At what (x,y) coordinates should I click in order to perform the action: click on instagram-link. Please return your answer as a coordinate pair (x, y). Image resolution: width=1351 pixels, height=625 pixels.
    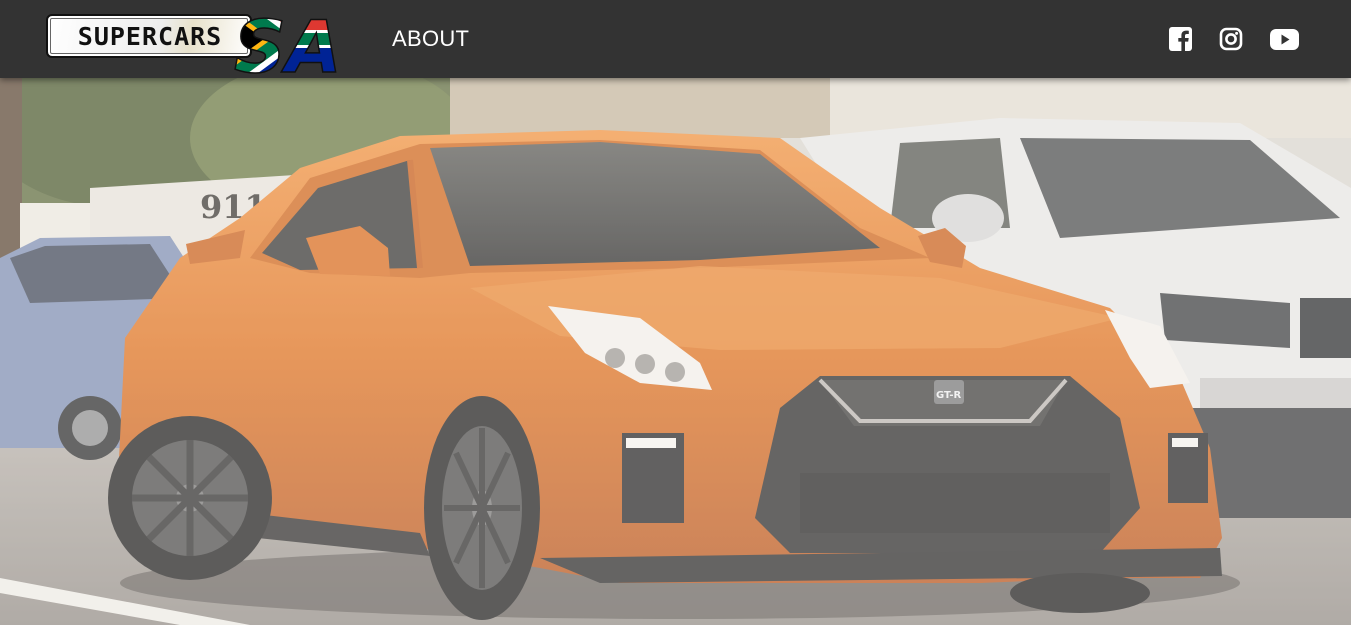
    Looking at the image, I should click on (1231, 40).